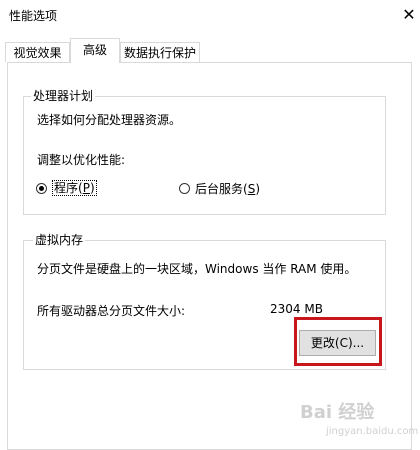 This screenshot has height=450, width=420. I want to click on tab-data-execution-prevention: 数据执行保护, so click(160, 52).